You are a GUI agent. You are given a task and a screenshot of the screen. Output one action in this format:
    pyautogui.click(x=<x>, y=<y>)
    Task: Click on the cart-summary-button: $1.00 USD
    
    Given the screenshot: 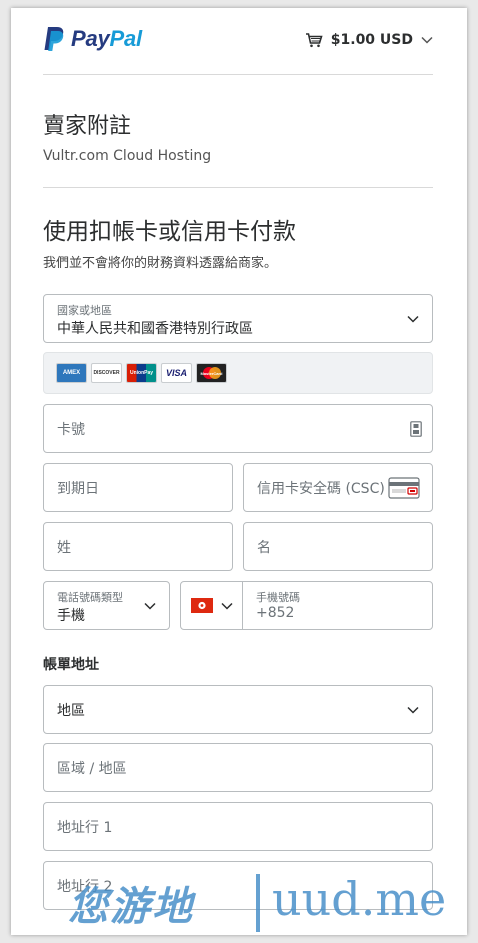 What is the action you would take?
    pyautogui.click(x=369, y=40)
    